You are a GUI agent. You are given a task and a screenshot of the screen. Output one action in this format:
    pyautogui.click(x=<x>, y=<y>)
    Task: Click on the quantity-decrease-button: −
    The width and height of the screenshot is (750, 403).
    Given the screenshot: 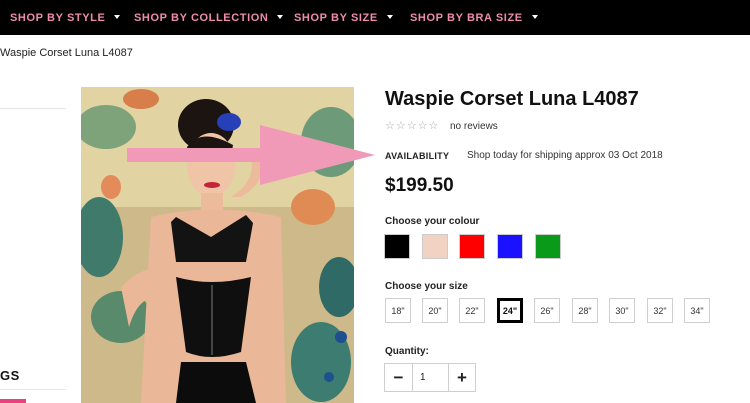 What is the action you would take?
    pyautogui.click(x=399, y=377)
    